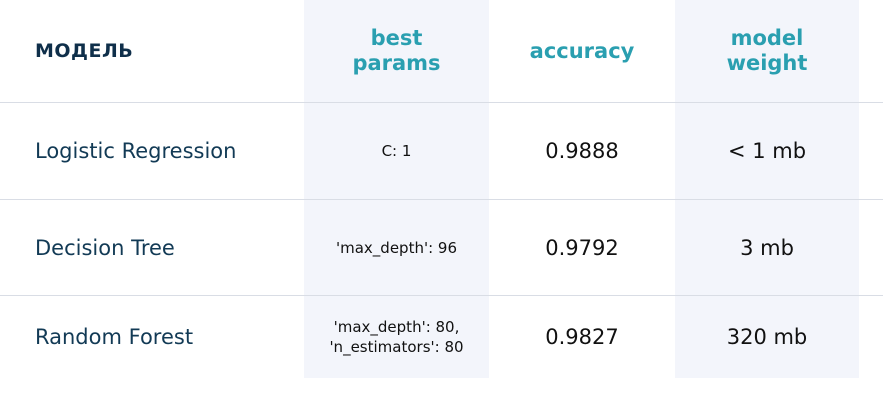 The image size is (883, 405). I want to click on row-model-weight: 3 mb, so click(767, 247).